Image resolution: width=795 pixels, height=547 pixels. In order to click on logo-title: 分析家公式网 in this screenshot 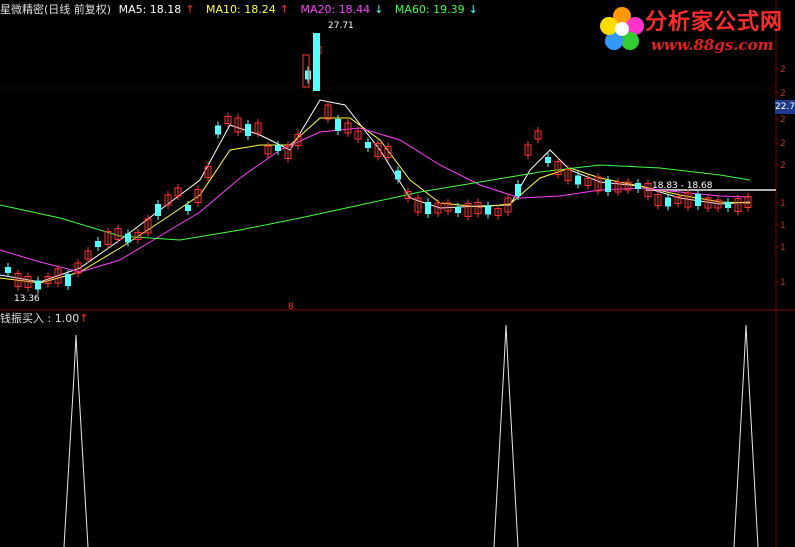, I will do `click(714, 22)`.